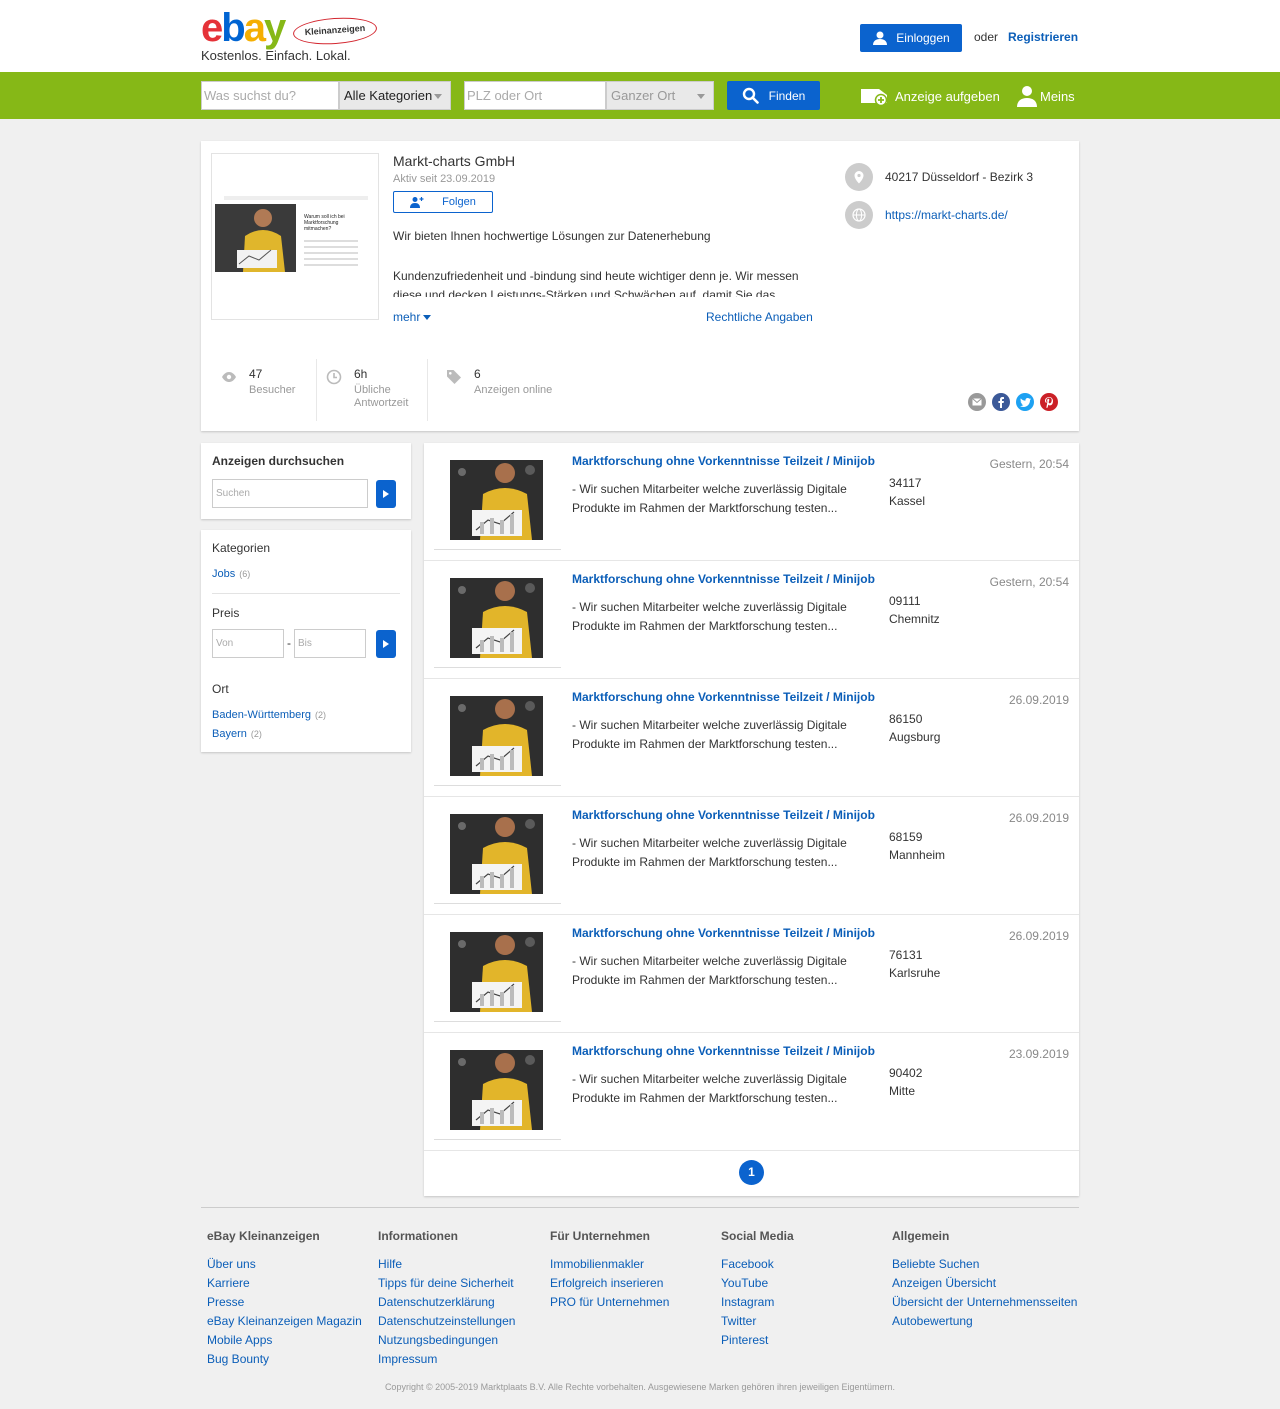 This screenshot has width=1280, height=1409. I want to click on footer-link: Autobewertung, so click(984, 1321).